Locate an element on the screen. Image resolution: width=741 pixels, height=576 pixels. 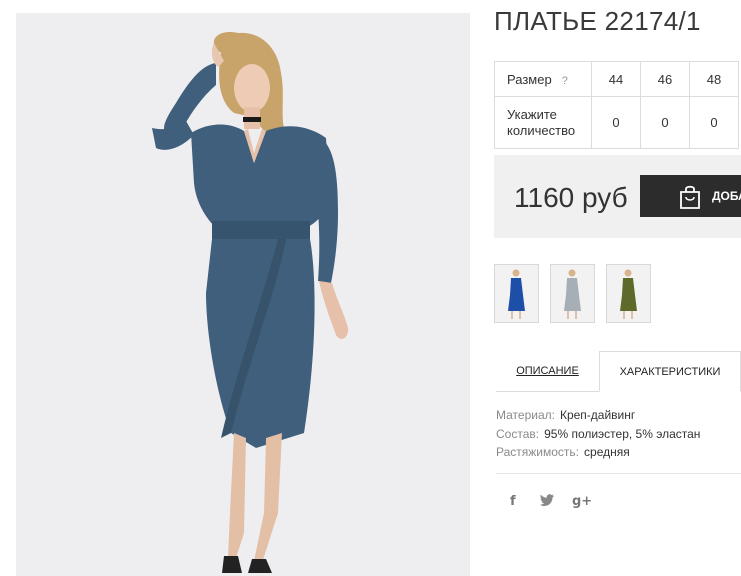
facebook-icon: f is located at coordinates (513, 501).